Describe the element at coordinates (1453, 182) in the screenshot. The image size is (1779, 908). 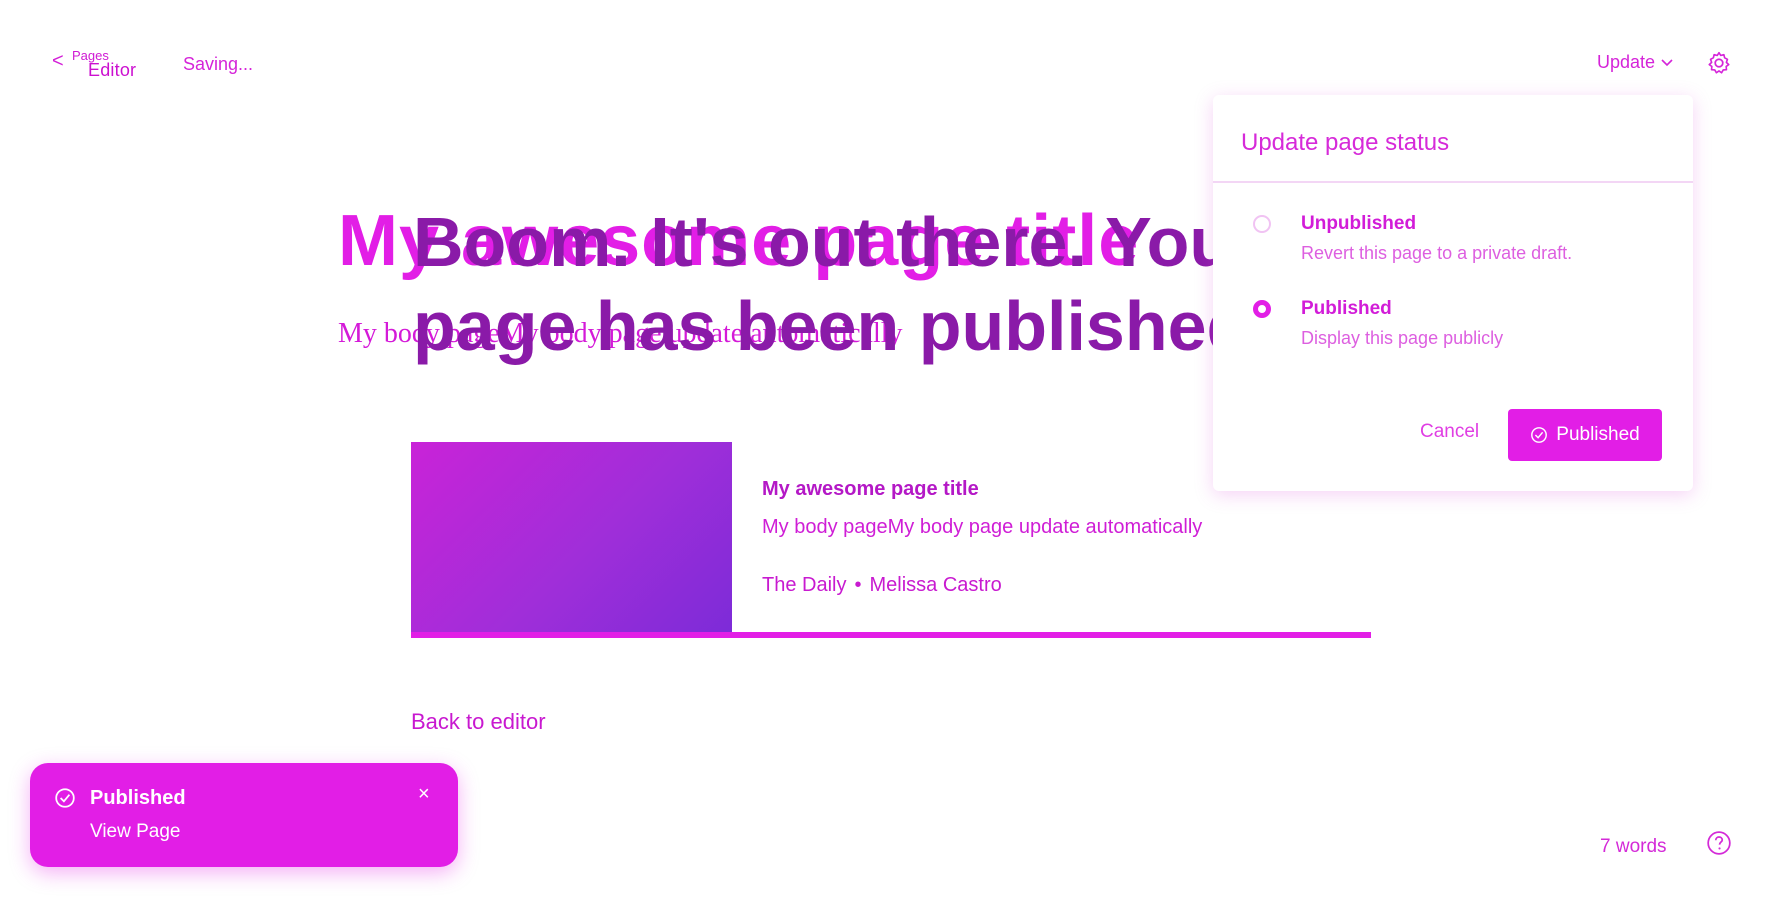
I see `divider` at that location.